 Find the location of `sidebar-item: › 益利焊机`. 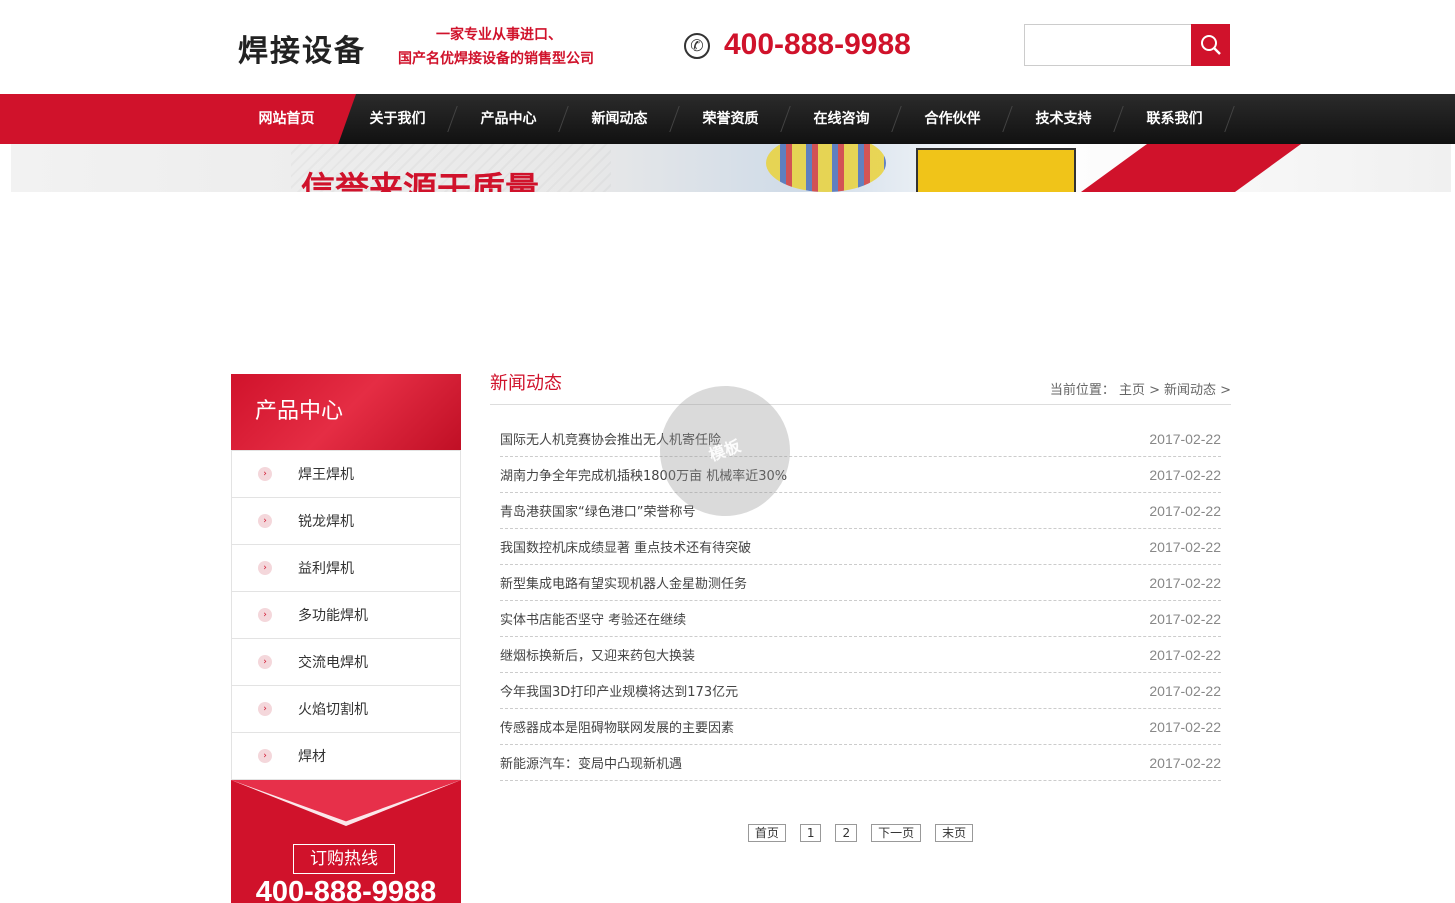

sidebar-item: › 益利焊机 is located at coordinates (346, 567).